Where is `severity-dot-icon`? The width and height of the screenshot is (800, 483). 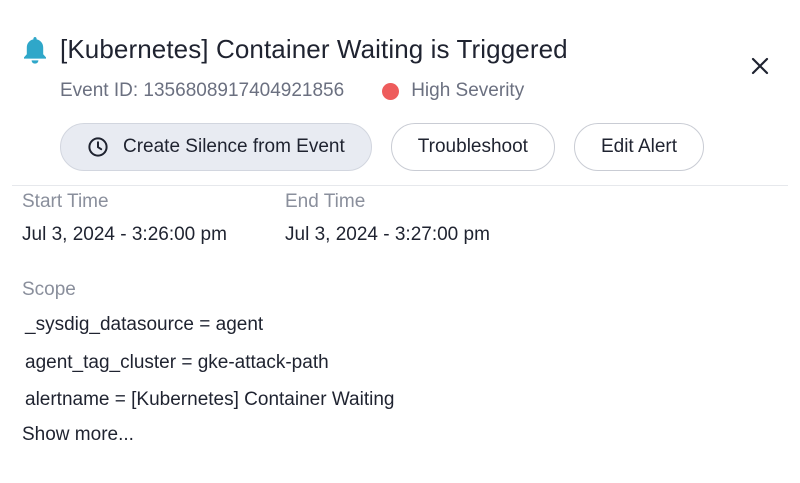
severity-dot-icon is located at coordinates (391, 91).